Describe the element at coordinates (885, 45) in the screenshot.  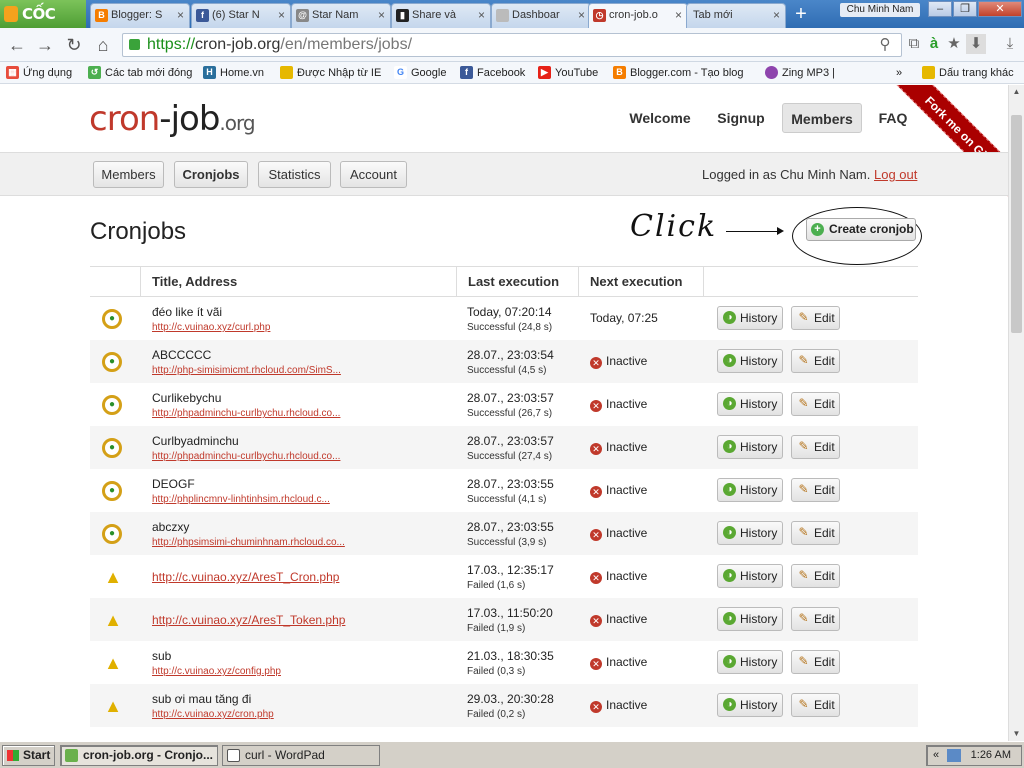
I see `zoom-icon: ⚲` at that location.